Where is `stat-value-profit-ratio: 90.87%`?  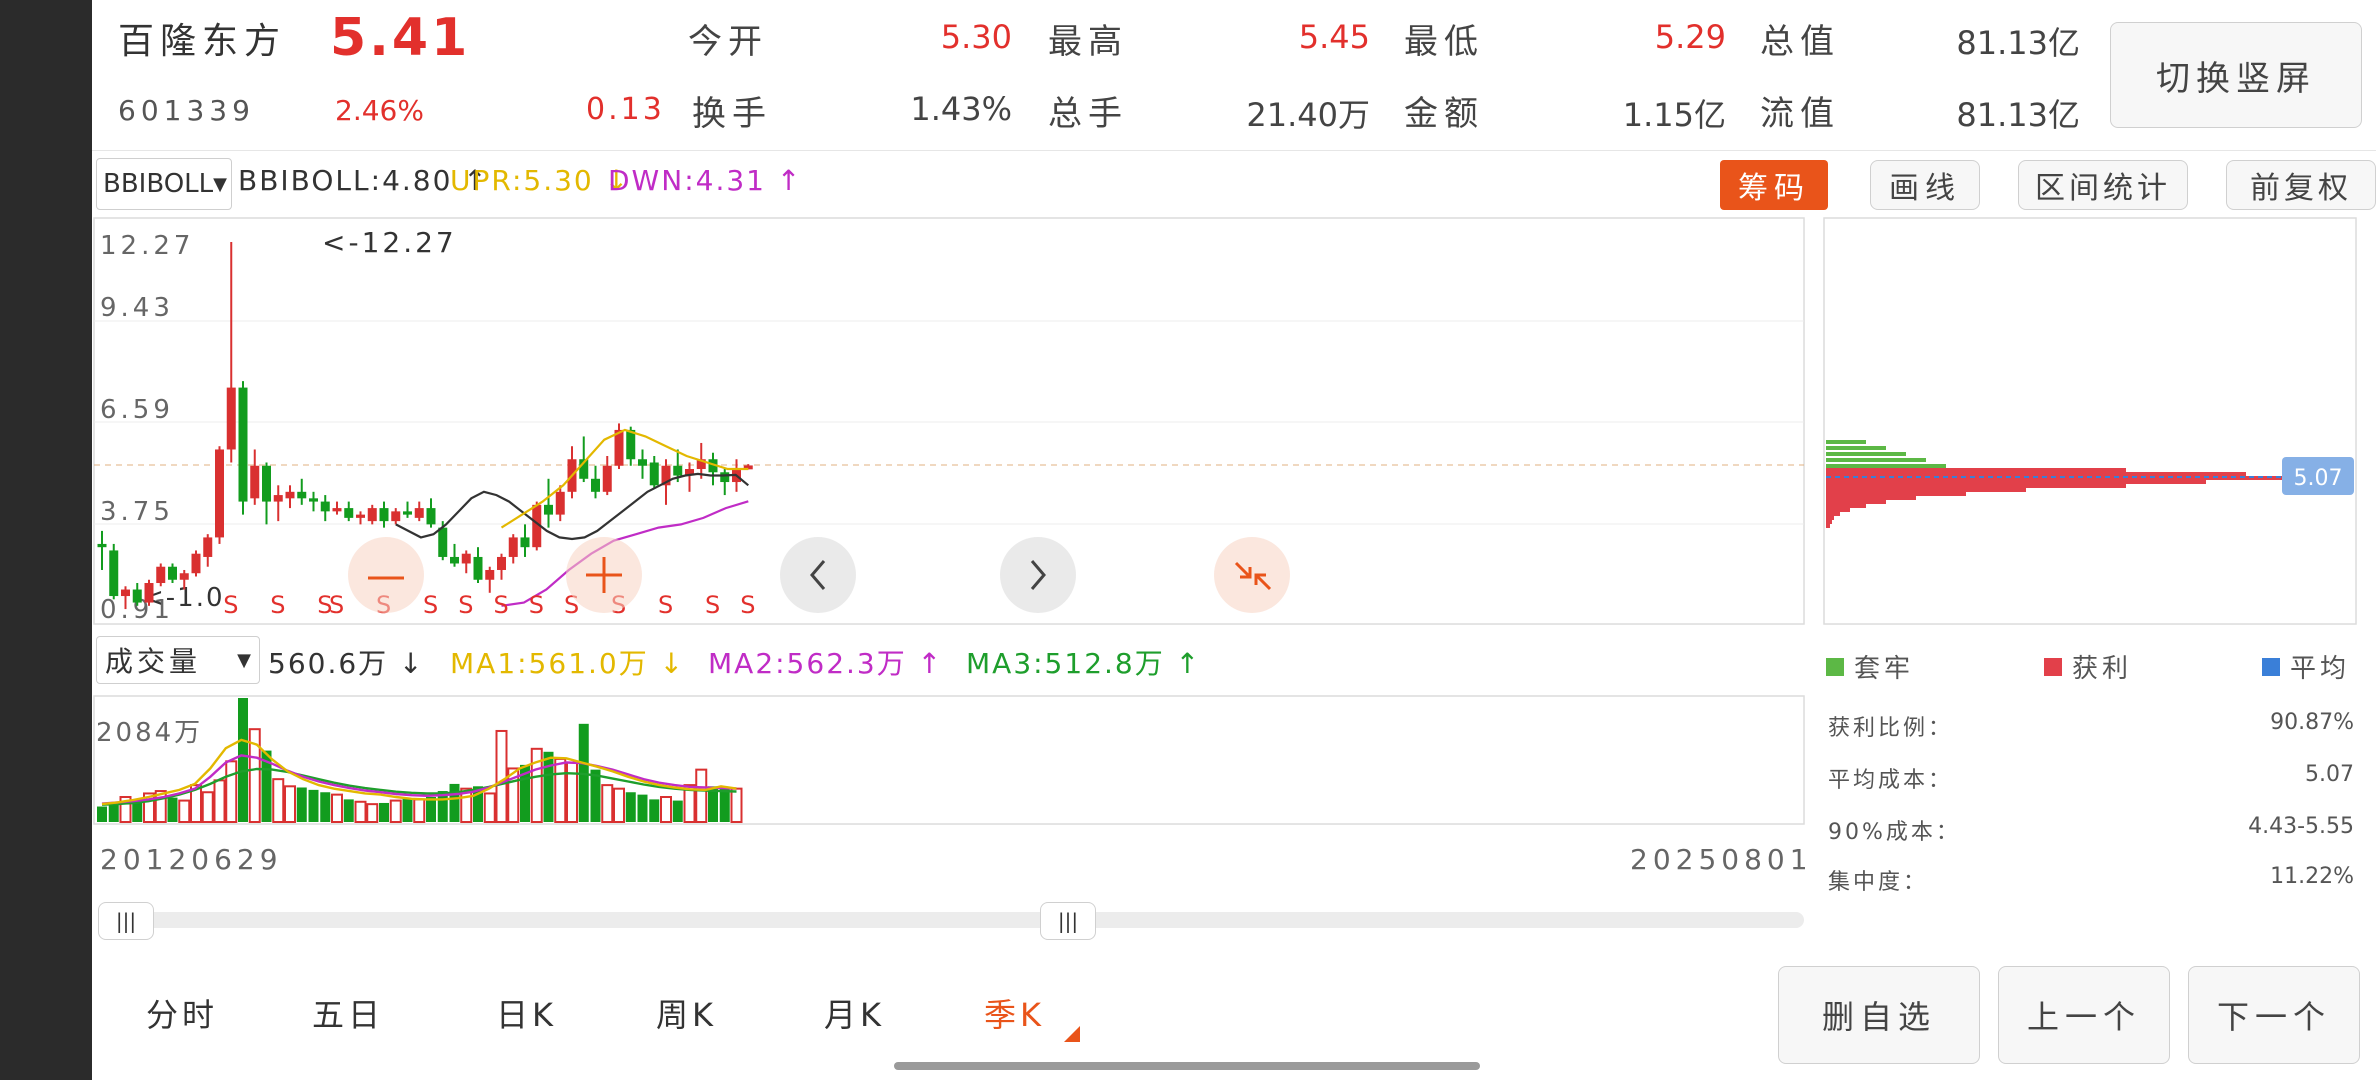 stat-value-profit-ratio: 90.87% is located at coordinates (2312, 722).